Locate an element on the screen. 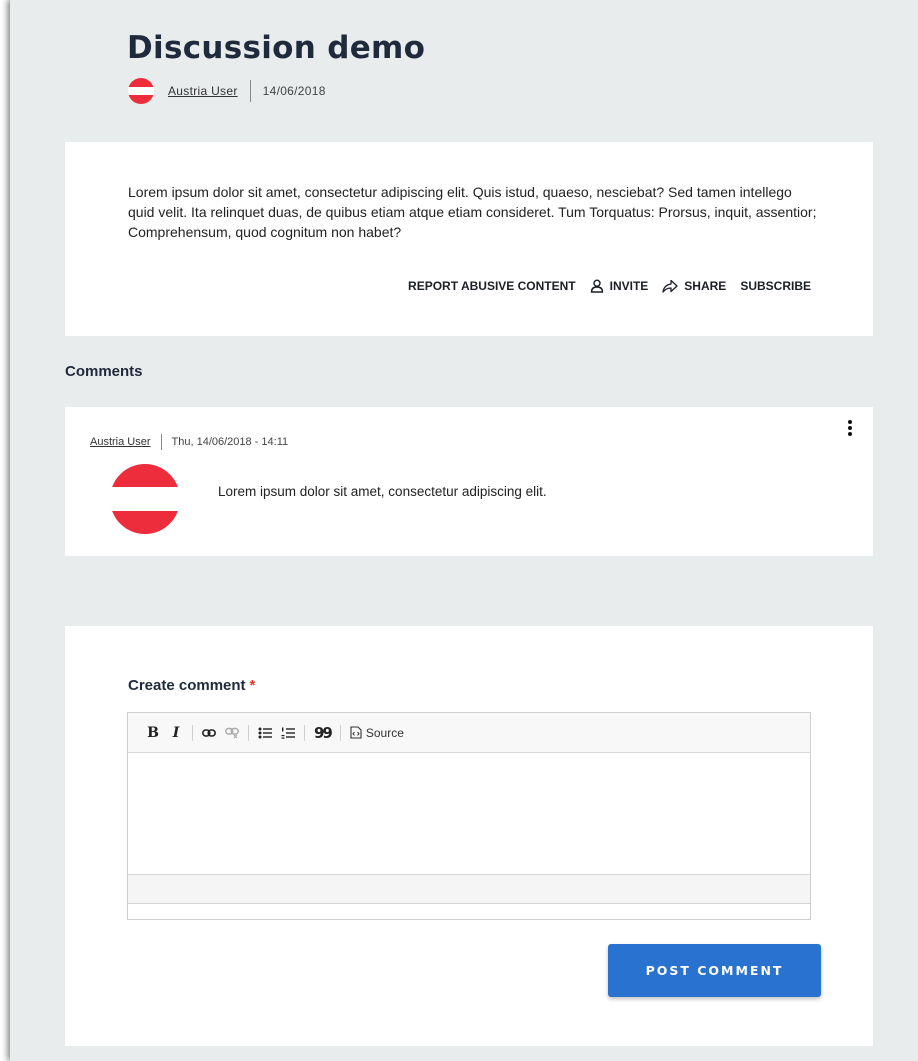  unlink-icon is located at coordinates (232, 732).